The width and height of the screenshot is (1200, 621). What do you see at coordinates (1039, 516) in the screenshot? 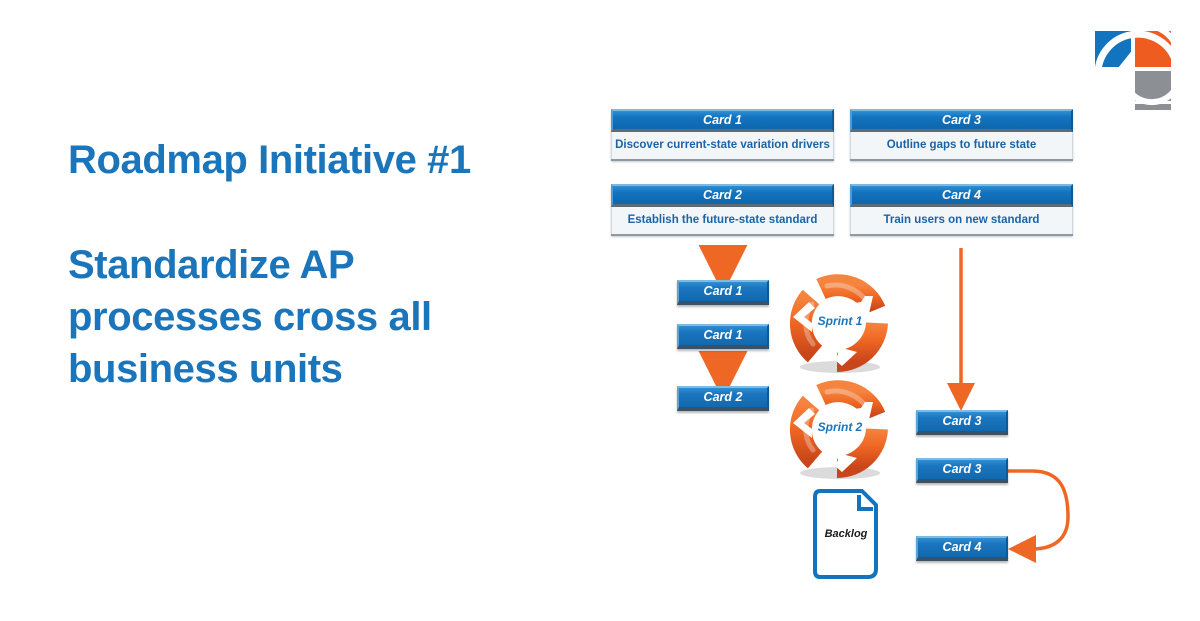
I see `arrow-card3-loop-to-card4` at bounding box center [1039, 516].